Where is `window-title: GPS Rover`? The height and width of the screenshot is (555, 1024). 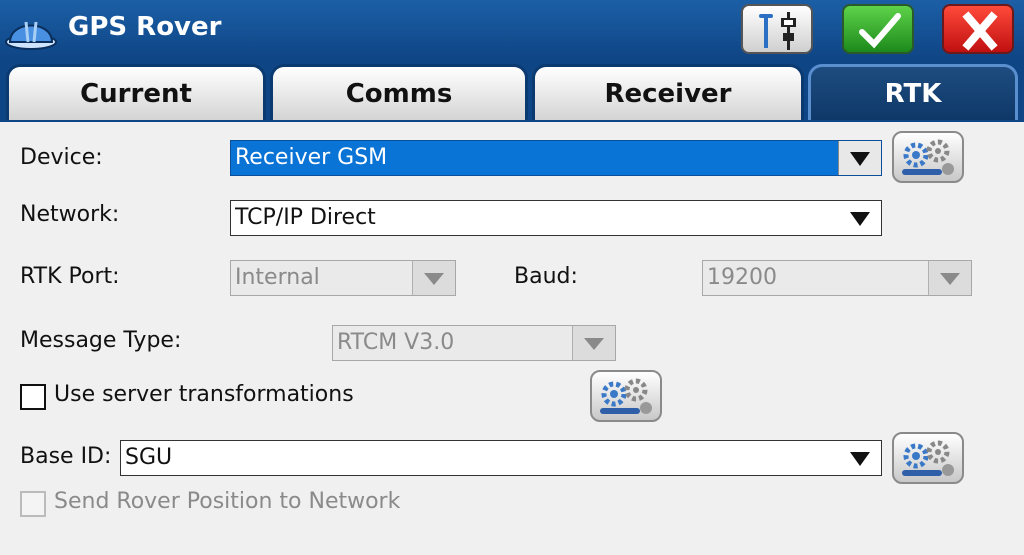 window-title: GPS Rover is located at coordinates (145, 27).